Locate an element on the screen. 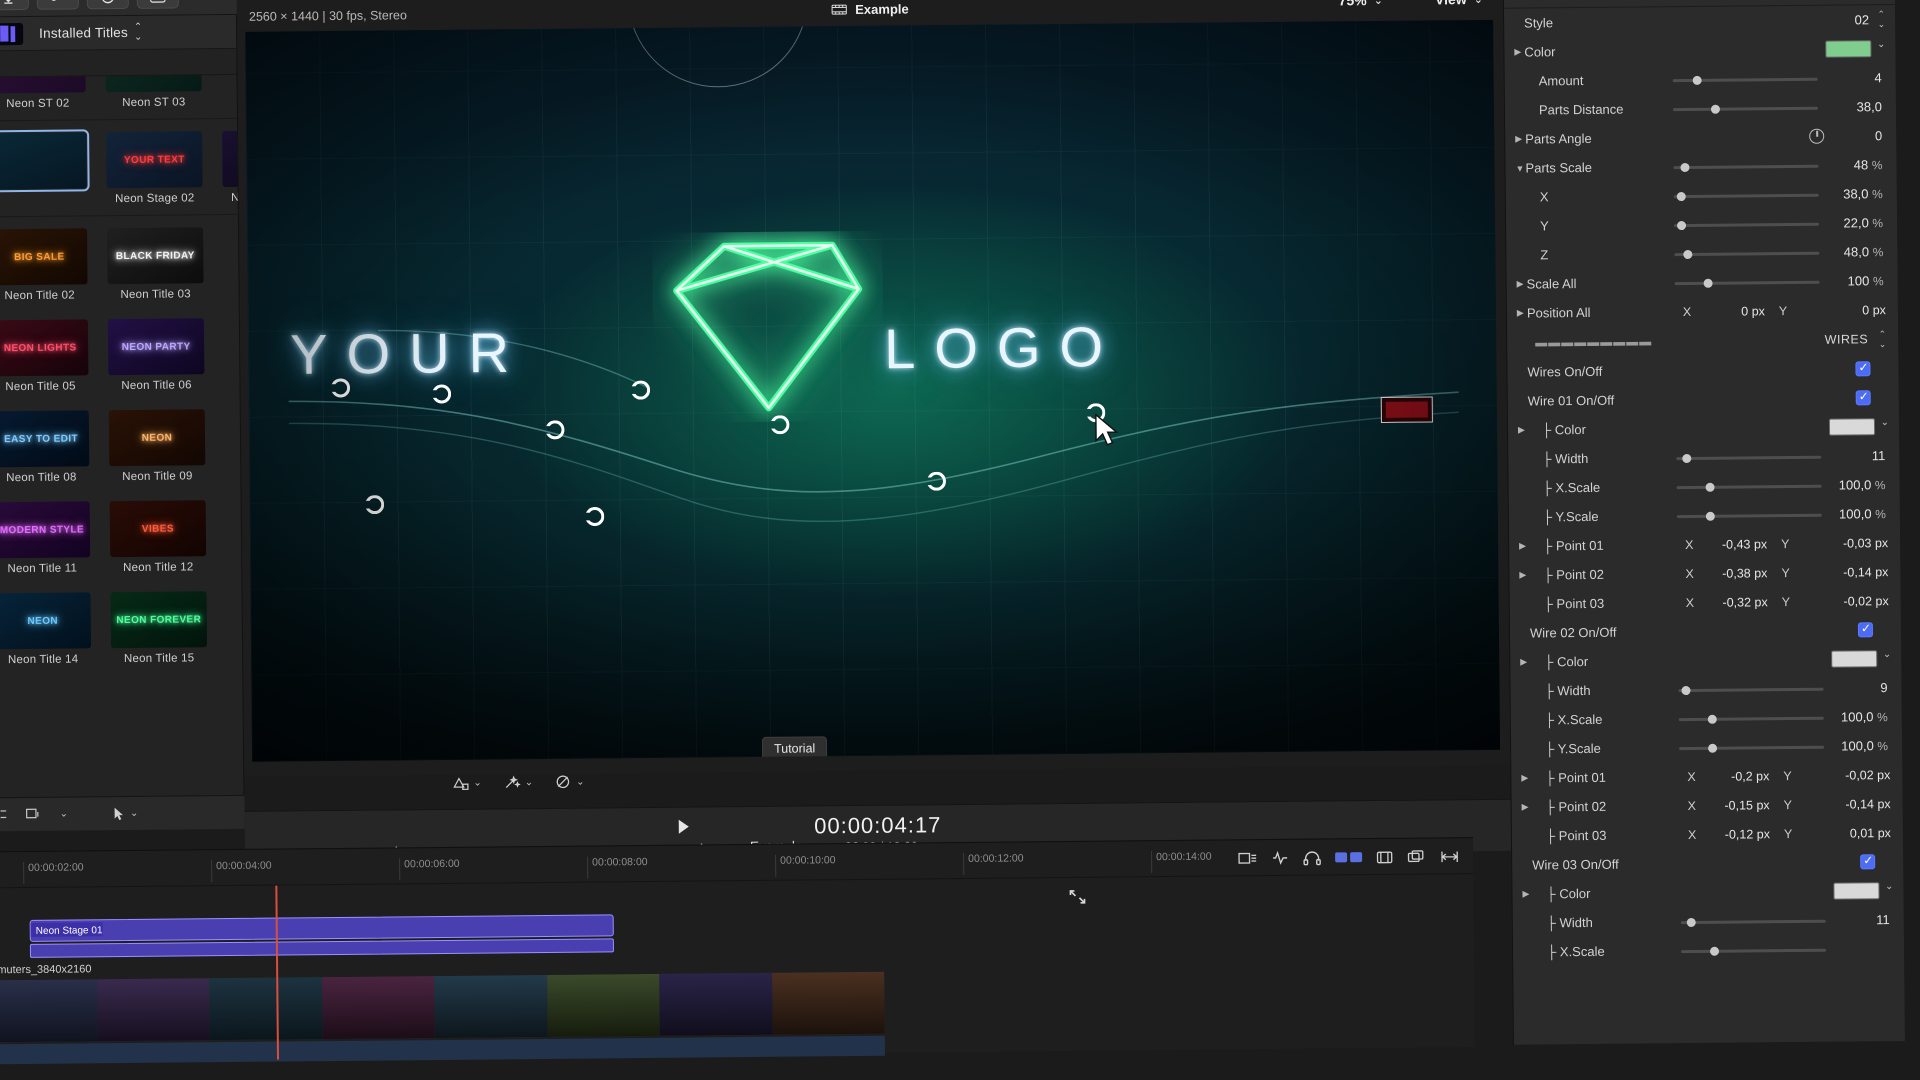 This screenshot has height=1080, width=1920. inspector-row-style: Style 02 ⌃ ⌄ is located at coordinates (1699, 21).